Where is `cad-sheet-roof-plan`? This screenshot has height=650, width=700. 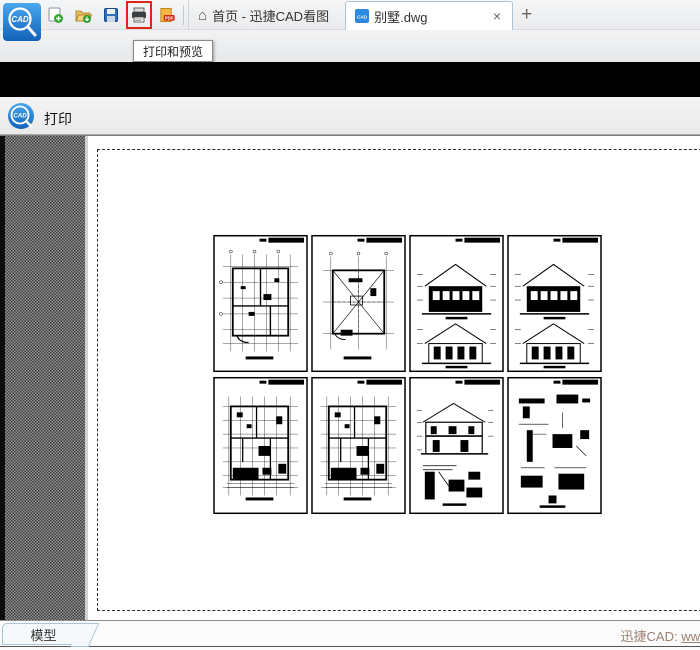 cad-sheet-roof-plan is located at coordinates (358, 303).